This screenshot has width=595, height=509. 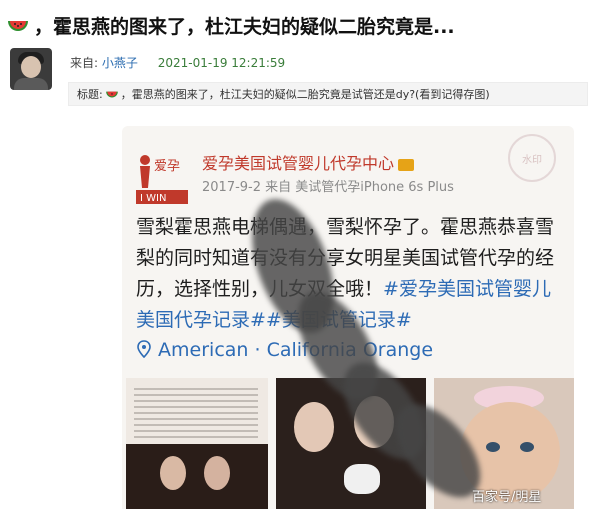 I want to click on crown-icon, so click(x=406, y=164).